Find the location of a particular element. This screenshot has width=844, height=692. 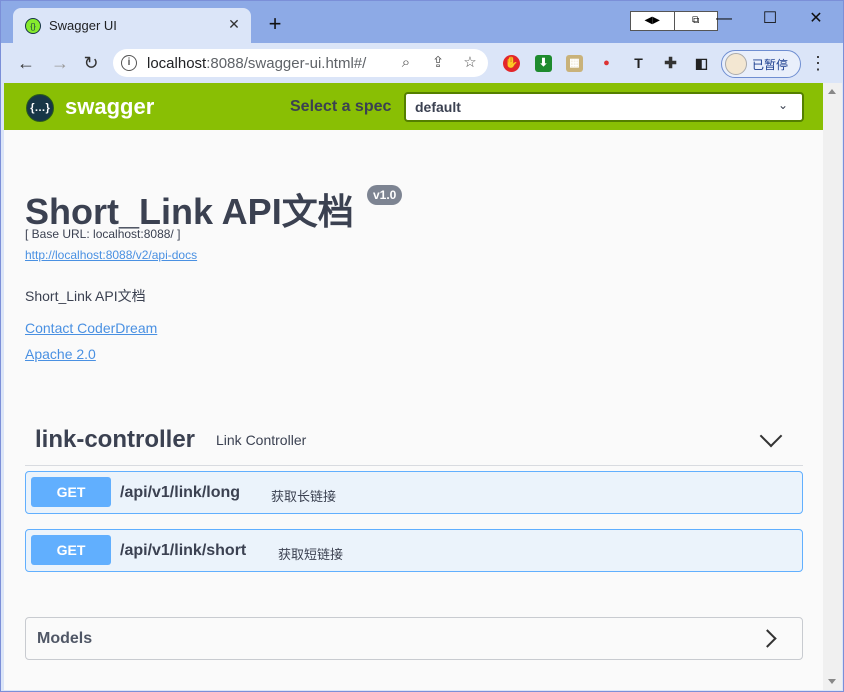

back-button: ← is located at coordinates (26, 63).